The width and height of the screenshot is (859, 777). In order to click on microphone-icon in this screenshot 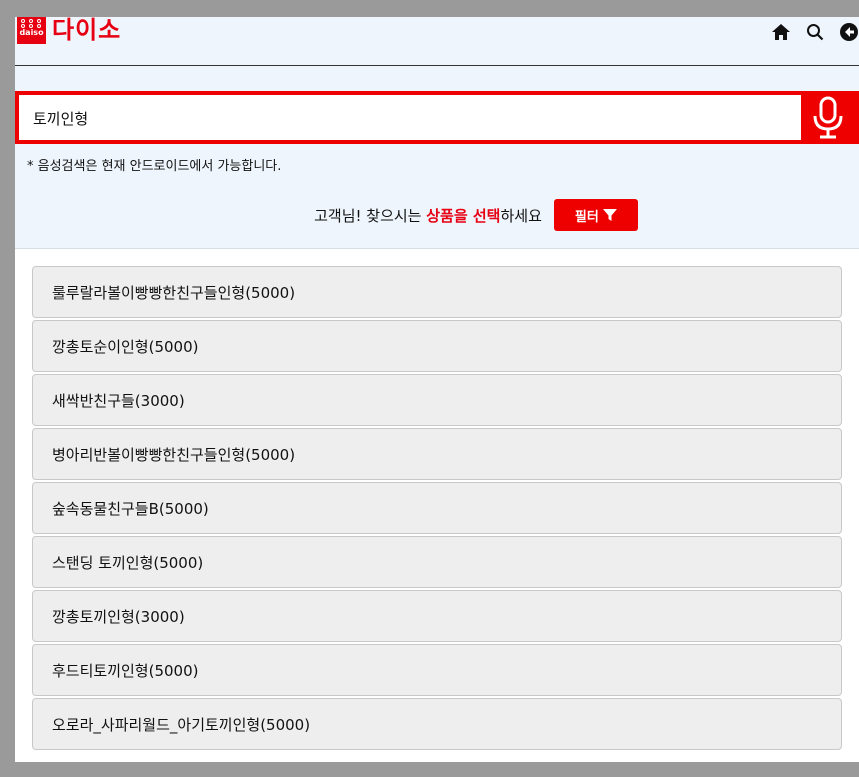, I will do `click(828, 117)`.